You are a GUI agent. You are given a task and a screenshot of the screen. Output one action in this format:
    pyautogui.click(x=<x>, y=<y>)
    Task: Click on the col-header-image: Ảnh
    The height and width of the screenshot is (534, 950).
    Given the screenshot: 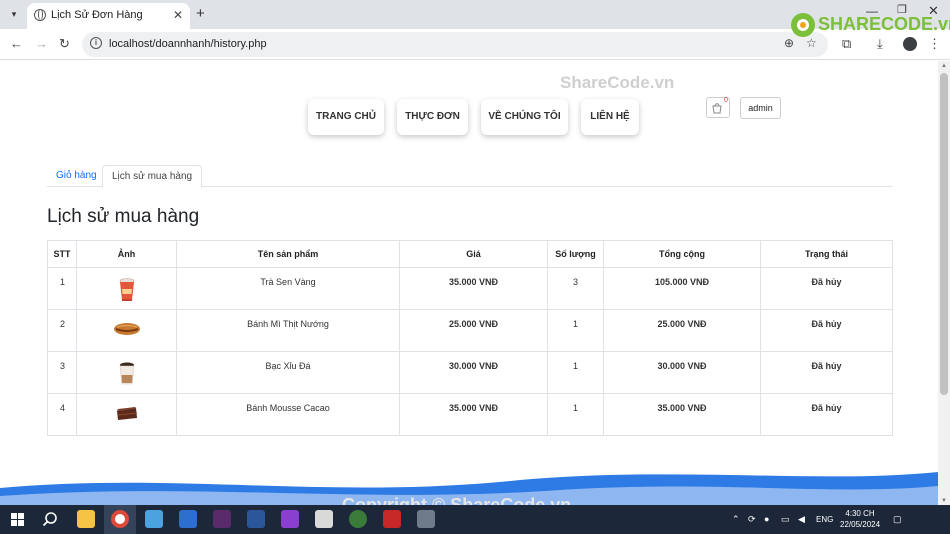 What is the action you would take?
    pyautogui.click(x=126, y=254)
    